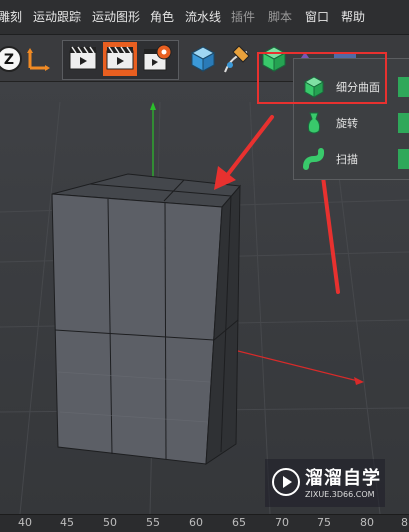 This screenshot has width=409, height=532. I want to click on popup-item-lathe: 旋转, so click(351, 123).